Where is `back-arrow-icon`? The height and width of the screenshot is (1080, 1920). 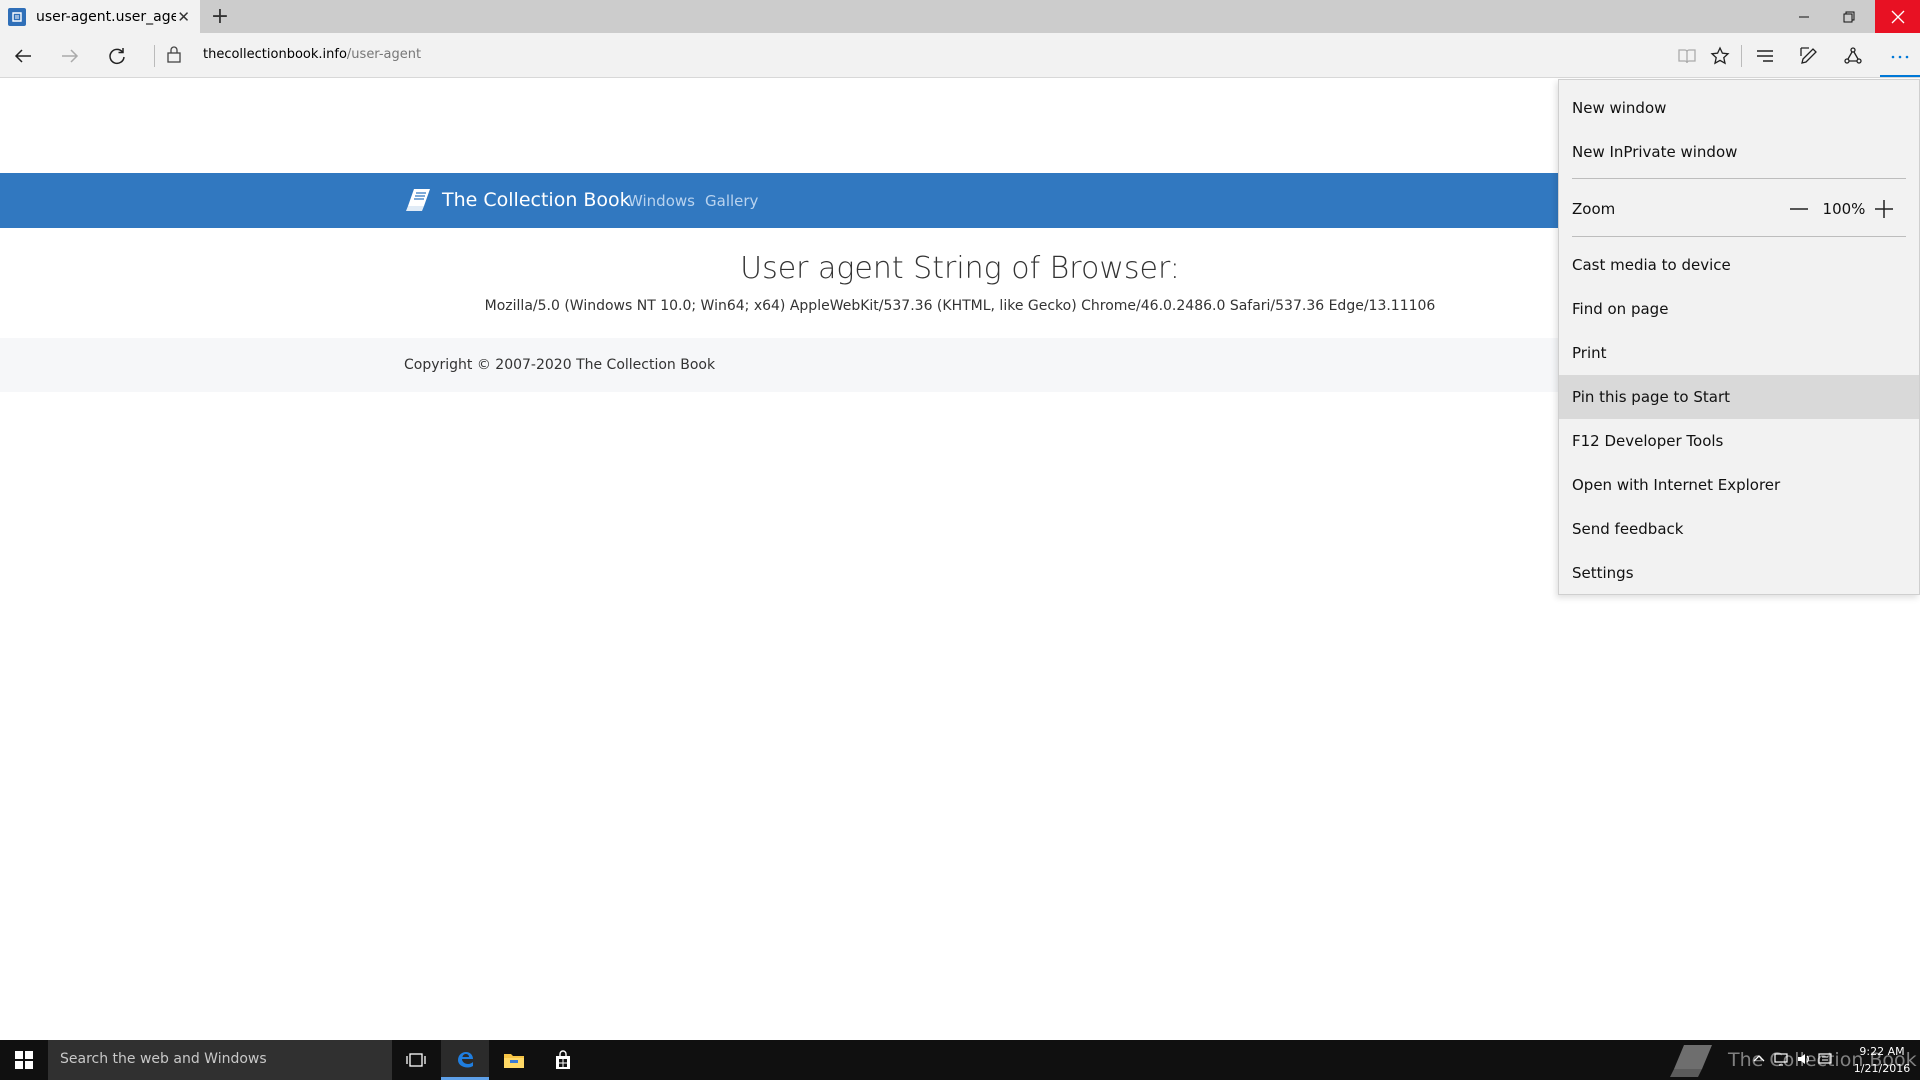
back-arrow-icon is located at coordinates (22, 56).